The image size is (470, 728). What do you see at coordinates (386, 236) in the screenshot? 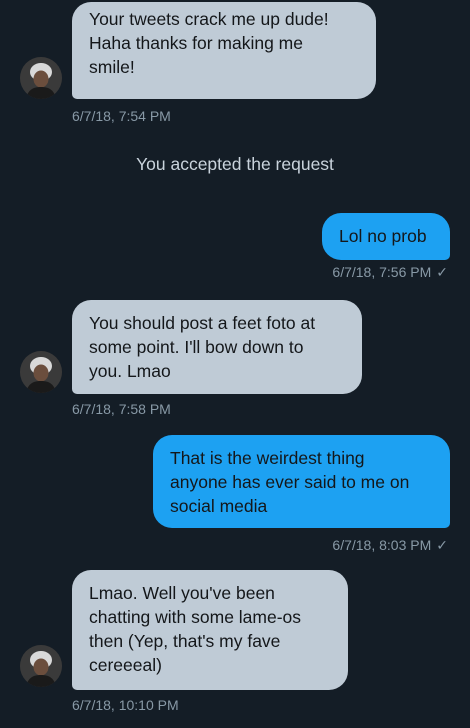
I see `message-bubble-sent: Lol no prob` at bounding box center [386, 236].